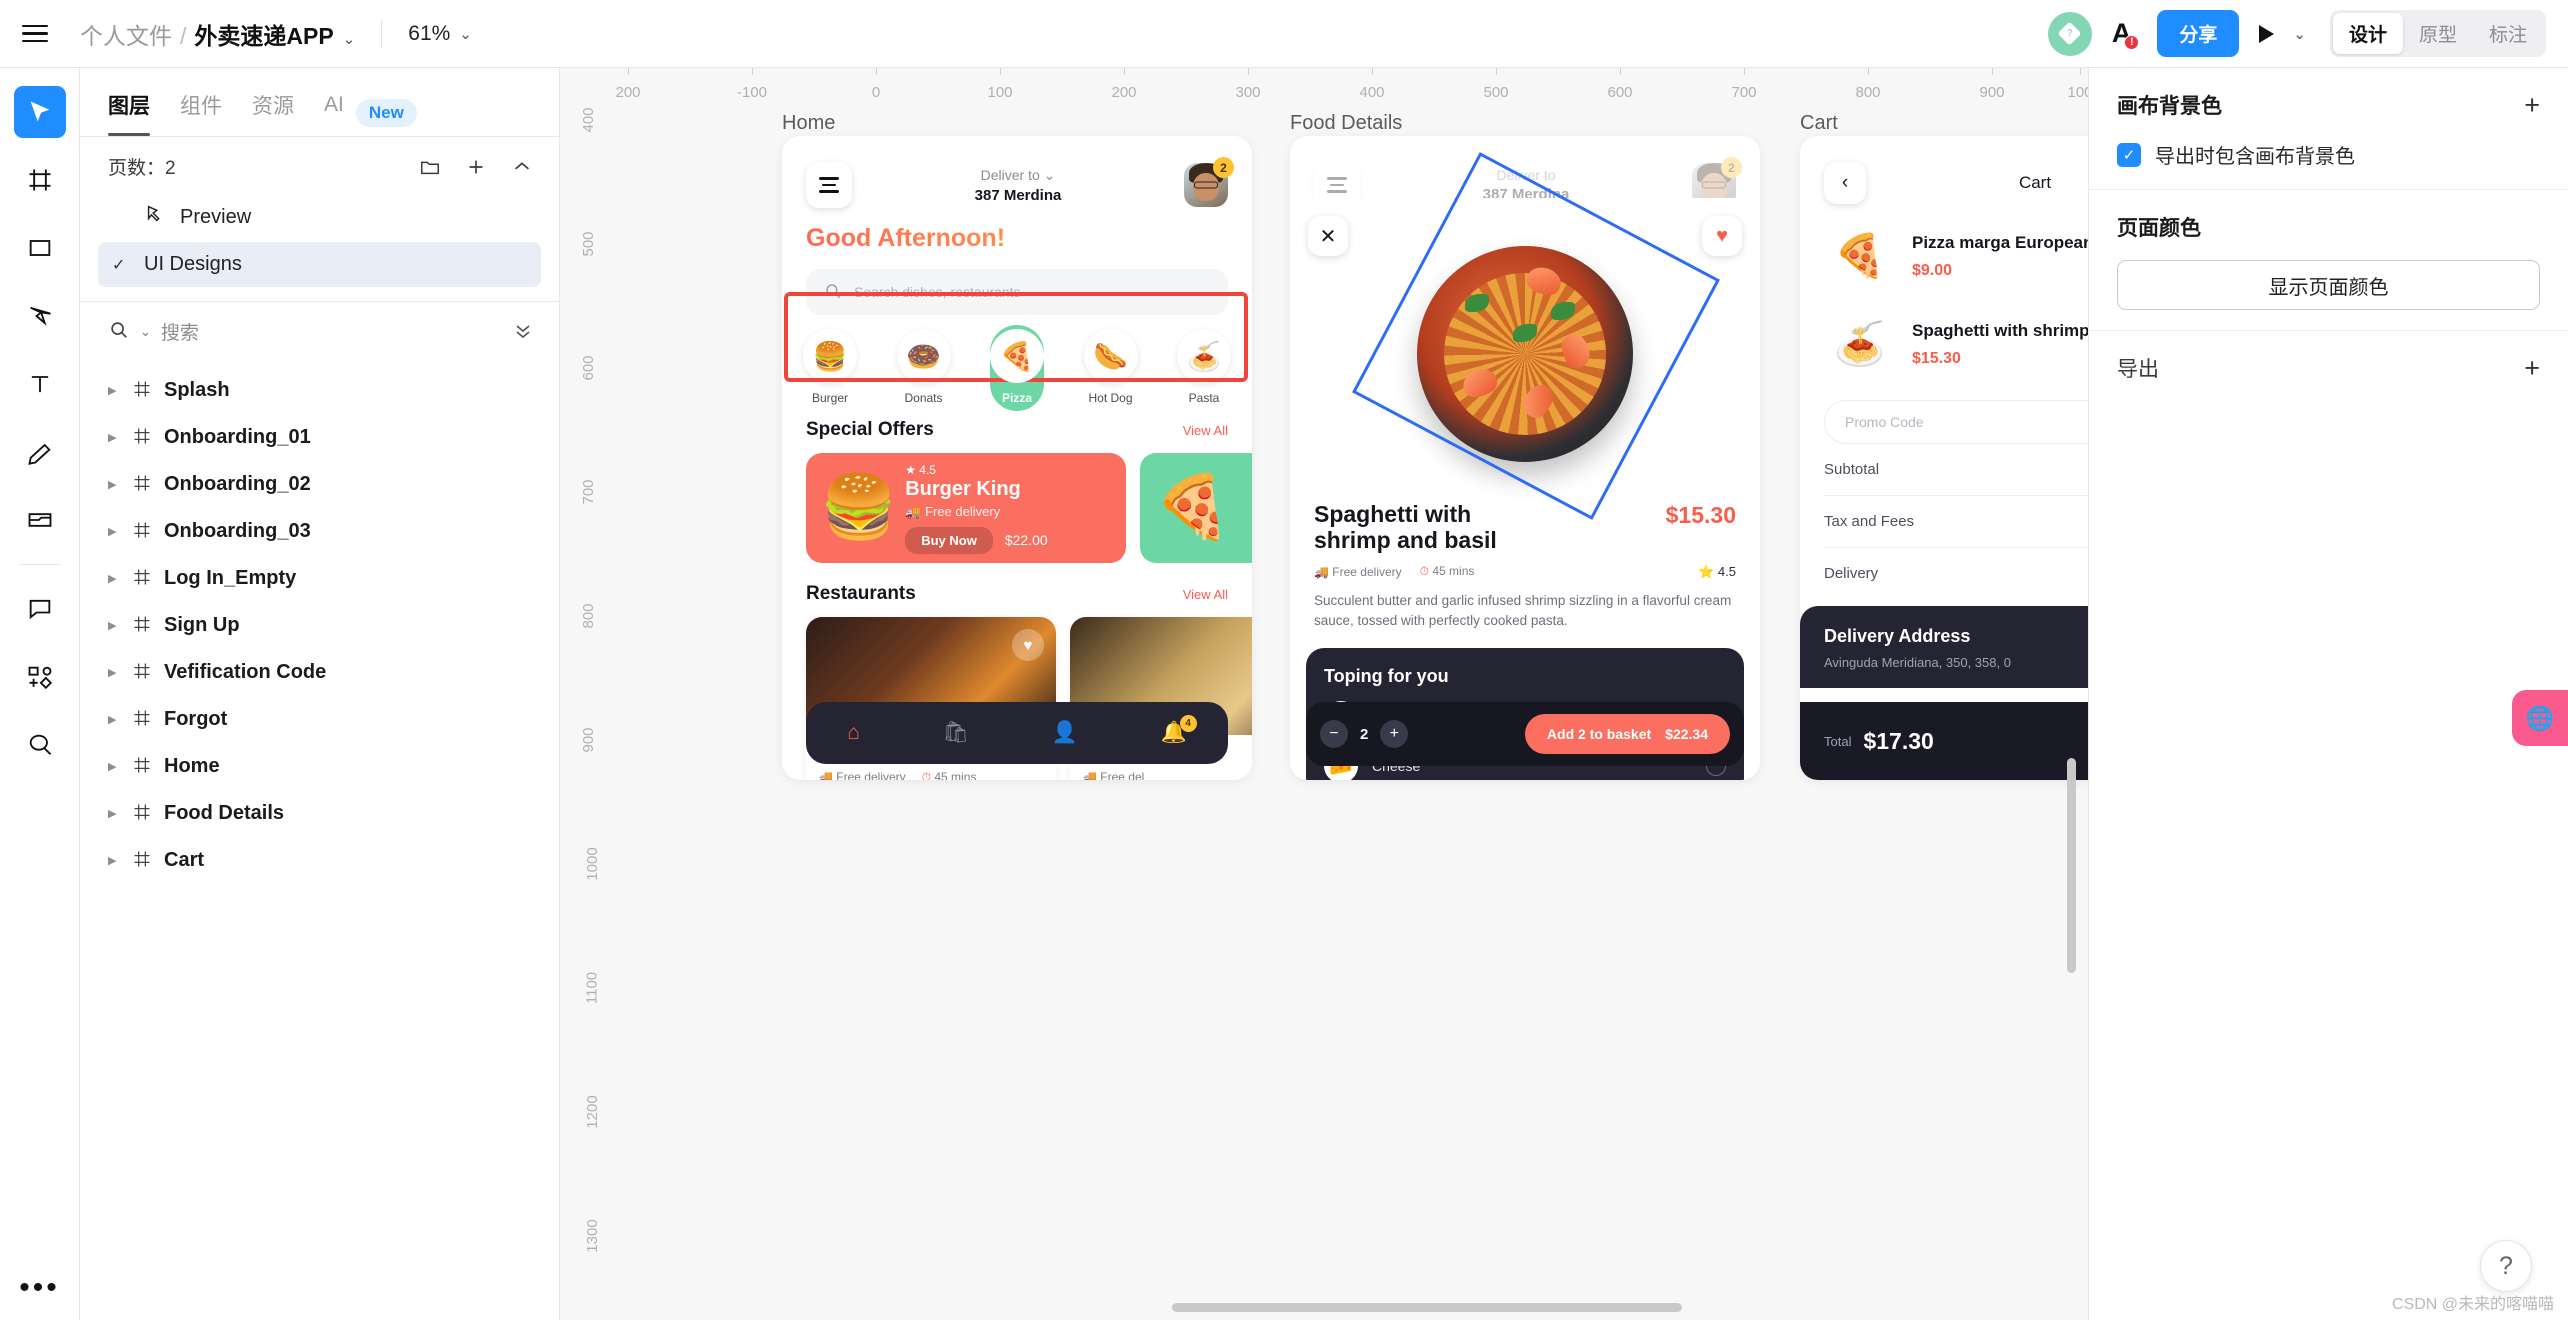 The height and width of the screenshot is (1320, 2568). I want to click on breadcrumb-current: 外卖速递APP, so click(263, 34).